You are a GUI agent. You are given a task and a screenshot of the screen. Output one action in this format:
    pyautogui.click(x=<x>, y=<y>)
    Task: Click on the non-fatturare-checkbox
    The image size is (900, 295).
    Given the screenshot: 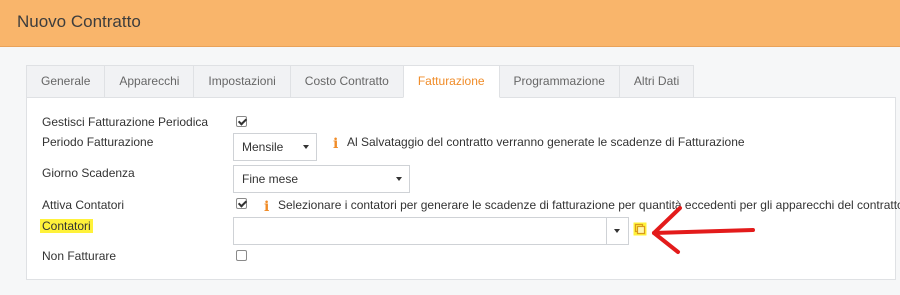 What is the action you would take?
    pyautogui.click(x=241, y=255)
    